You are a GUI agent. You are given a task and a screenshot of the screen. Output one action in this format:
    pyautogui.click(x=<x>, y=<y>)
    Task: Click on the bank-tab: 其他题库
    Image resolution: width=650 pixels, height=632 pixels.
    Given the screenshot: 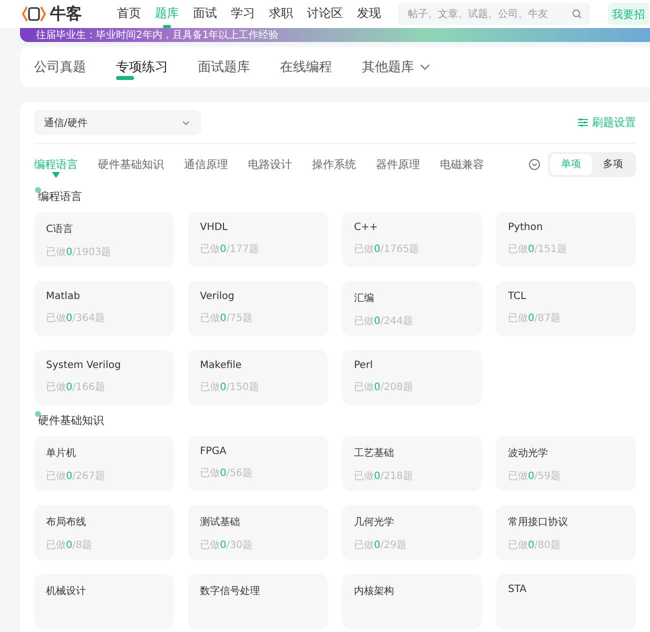 What is the action you would take?
    pyautogui.click(x=397, y=67)
    